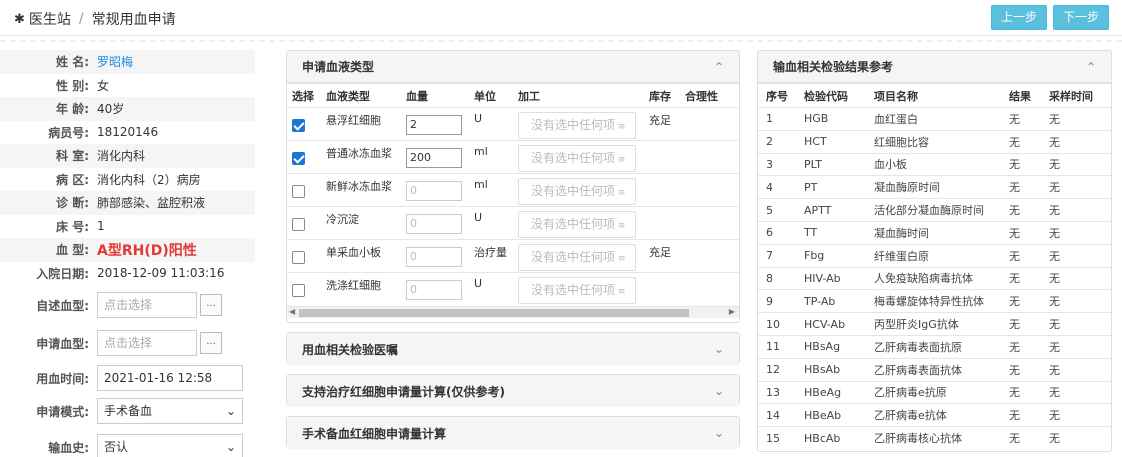 The width and height of the screenshot is (1122, 457). Describe the element at coordinates (732, 311) in the screenshot. I see `scroll-right-icon: ▶` at that location.